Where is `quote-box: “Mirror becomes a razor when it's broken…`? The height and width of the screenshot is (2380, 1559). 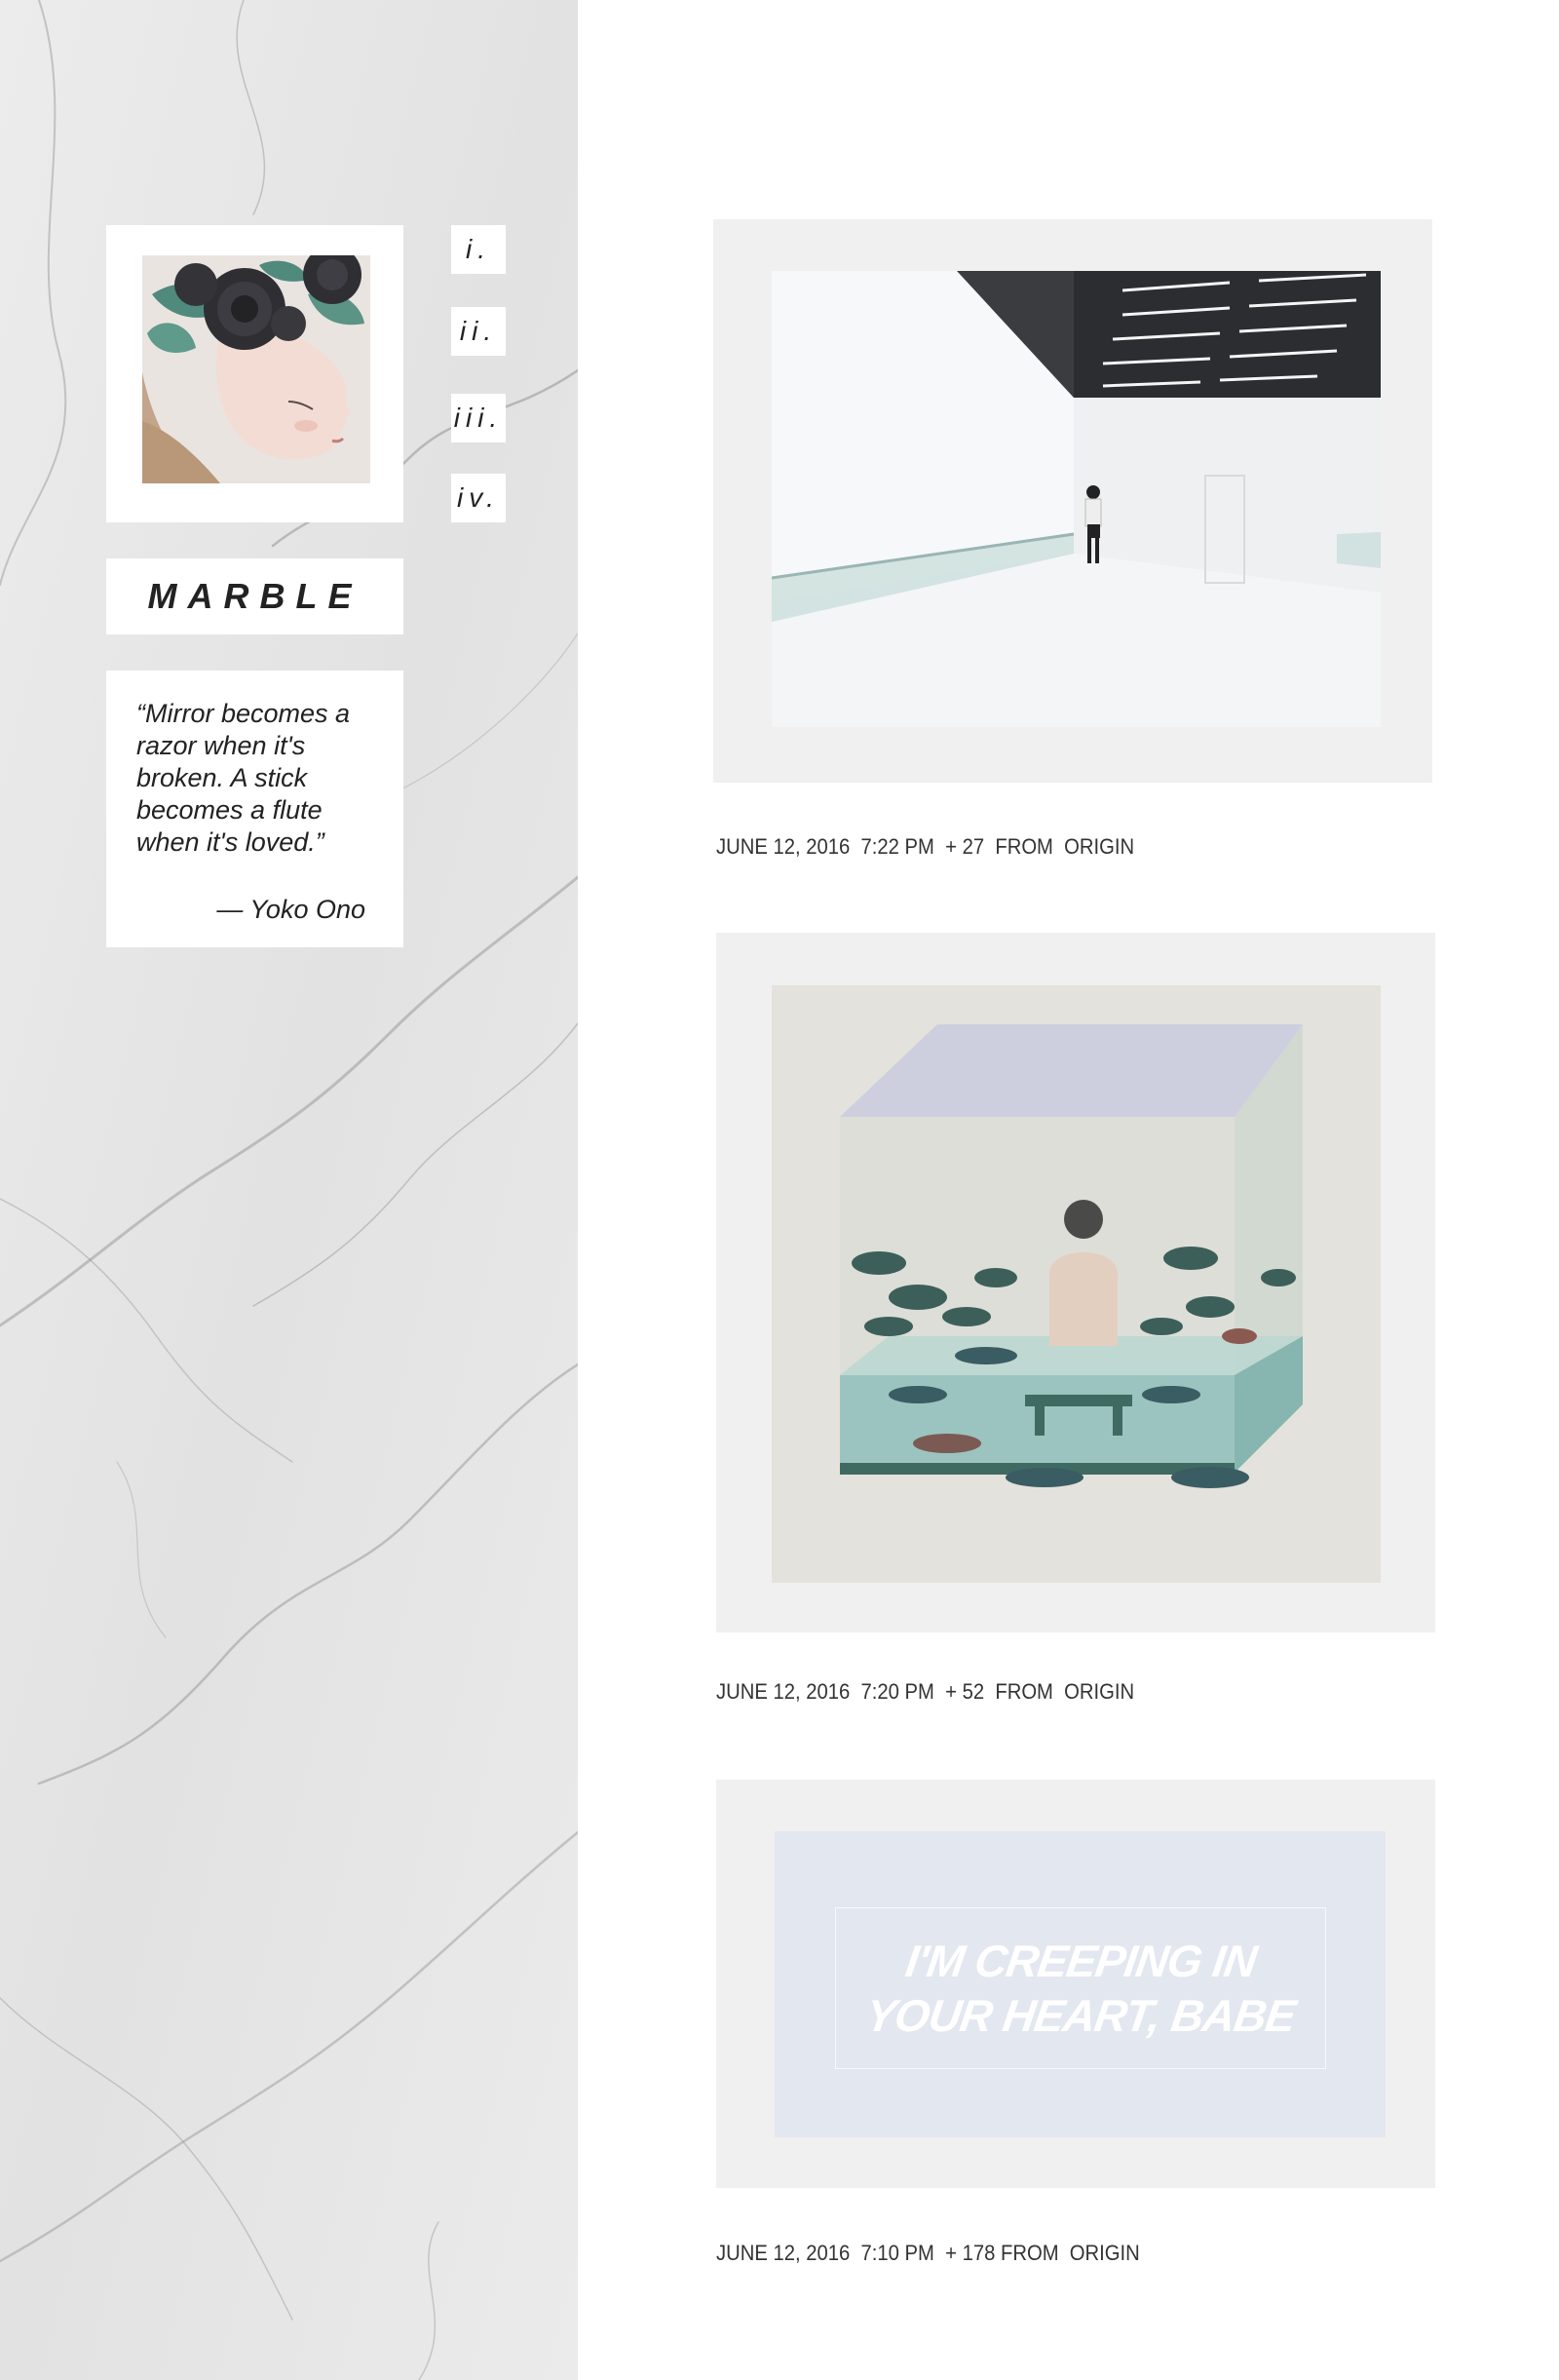 quote-box: “Mirror becomes a razor when it's broken… is located at coordinates (254, 809).